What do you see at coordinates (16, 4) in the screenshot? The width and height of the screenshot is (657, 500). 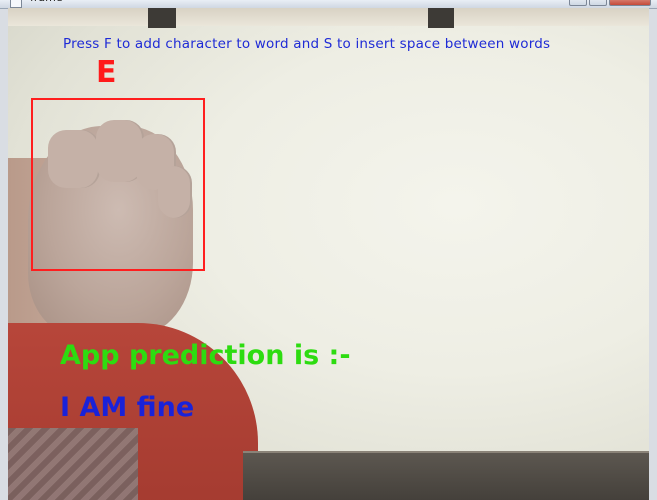 I see `app-icon` at bounding box center [16, 4].